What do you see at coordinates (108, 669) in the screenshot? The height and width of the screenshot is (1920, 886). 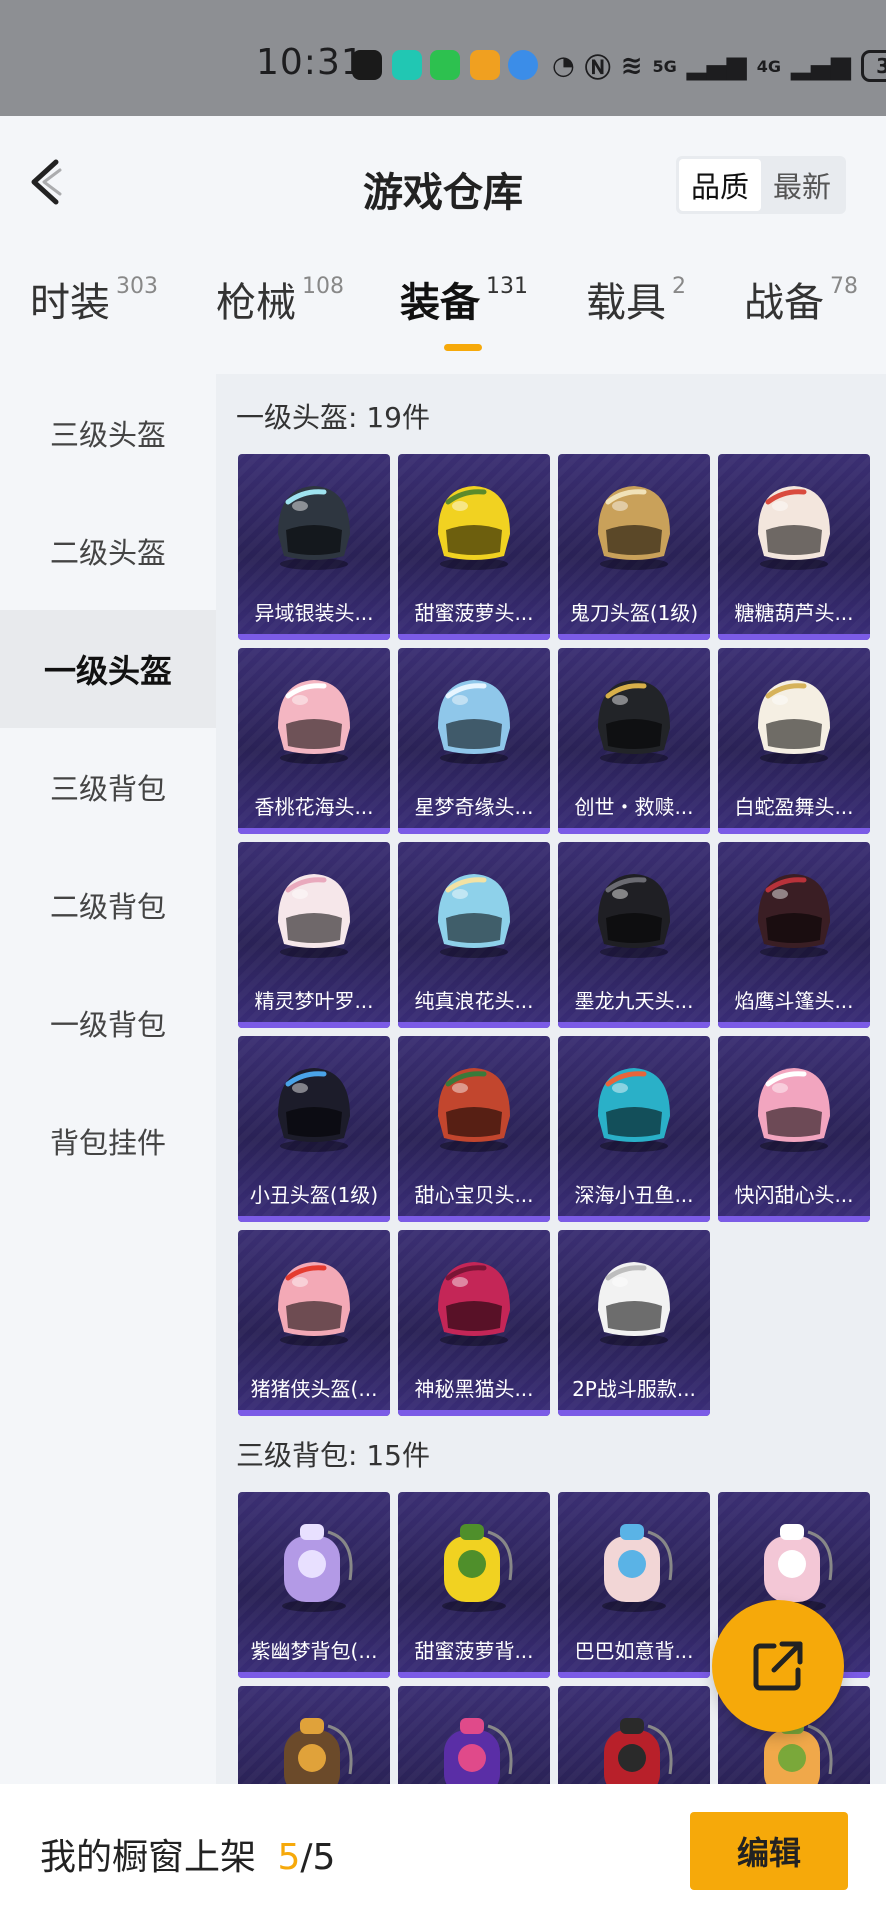 I see `sidebar-item-helmet-lv1: 一级头盔` at bounding box center [108, 669].